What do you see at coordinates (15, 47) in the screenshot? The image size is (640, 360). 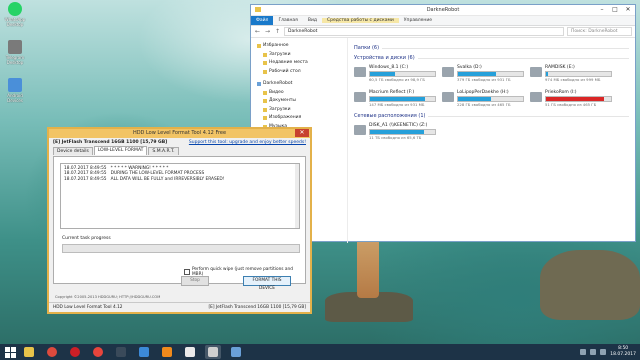 I see `telegram-icon` at bounding box center [15, 47].